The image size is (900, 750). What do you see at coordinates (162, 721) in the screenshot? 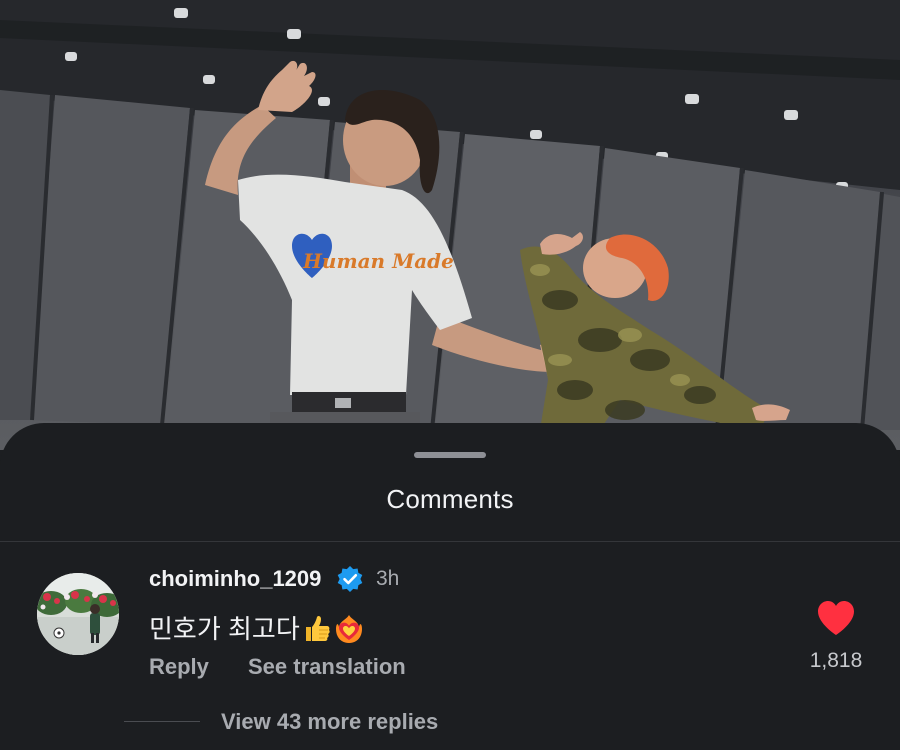
I see `replies-divider-line` at bounding box center [162, 721].